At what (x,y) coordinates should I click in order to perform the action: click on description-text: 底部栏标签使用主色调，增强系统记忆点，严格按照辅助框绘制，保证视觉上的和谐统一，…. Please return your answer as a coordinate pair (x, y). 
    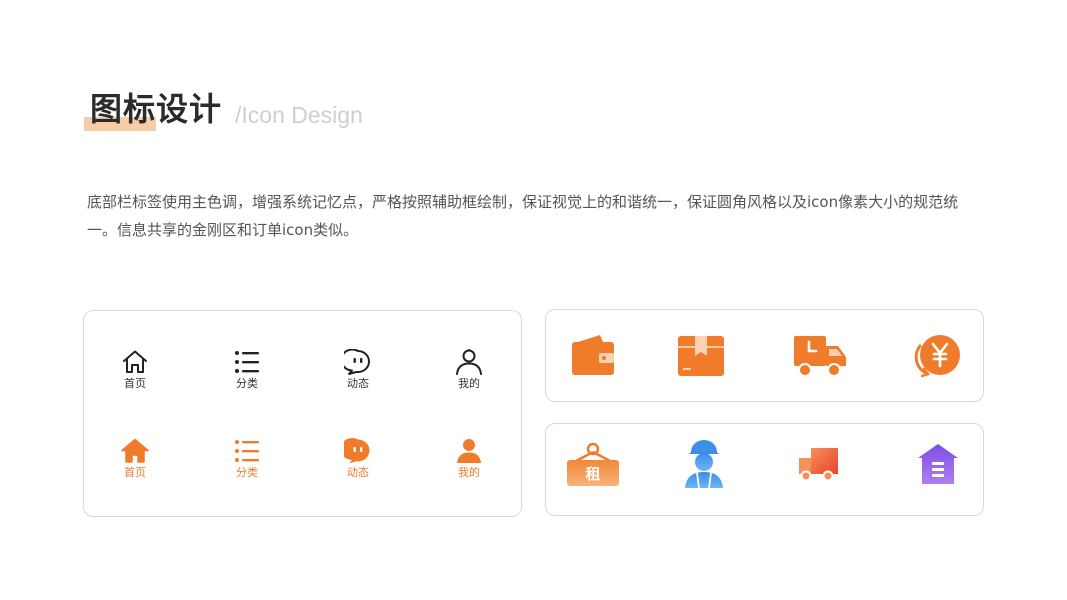
    Looking at the image, I should click on (523, 216).